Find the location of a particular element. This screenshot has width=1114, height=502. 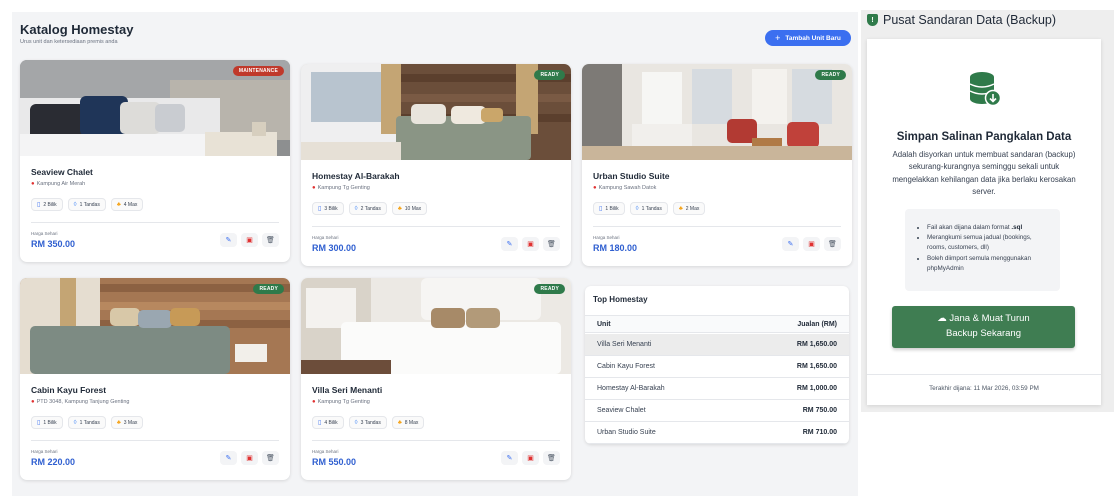

unit-price: RM 350.00 is located at coordinates (53, 244).